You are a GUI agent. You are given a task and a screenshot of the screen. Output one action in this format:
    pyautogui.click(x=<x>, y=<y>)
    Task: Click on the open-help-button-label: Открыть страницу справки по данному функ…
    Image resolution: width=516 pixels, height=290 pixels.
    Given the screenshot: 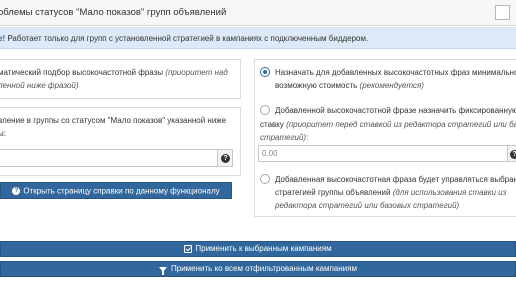 What is the action you would take?
    pyautogui.click(x=121, y=191)
    